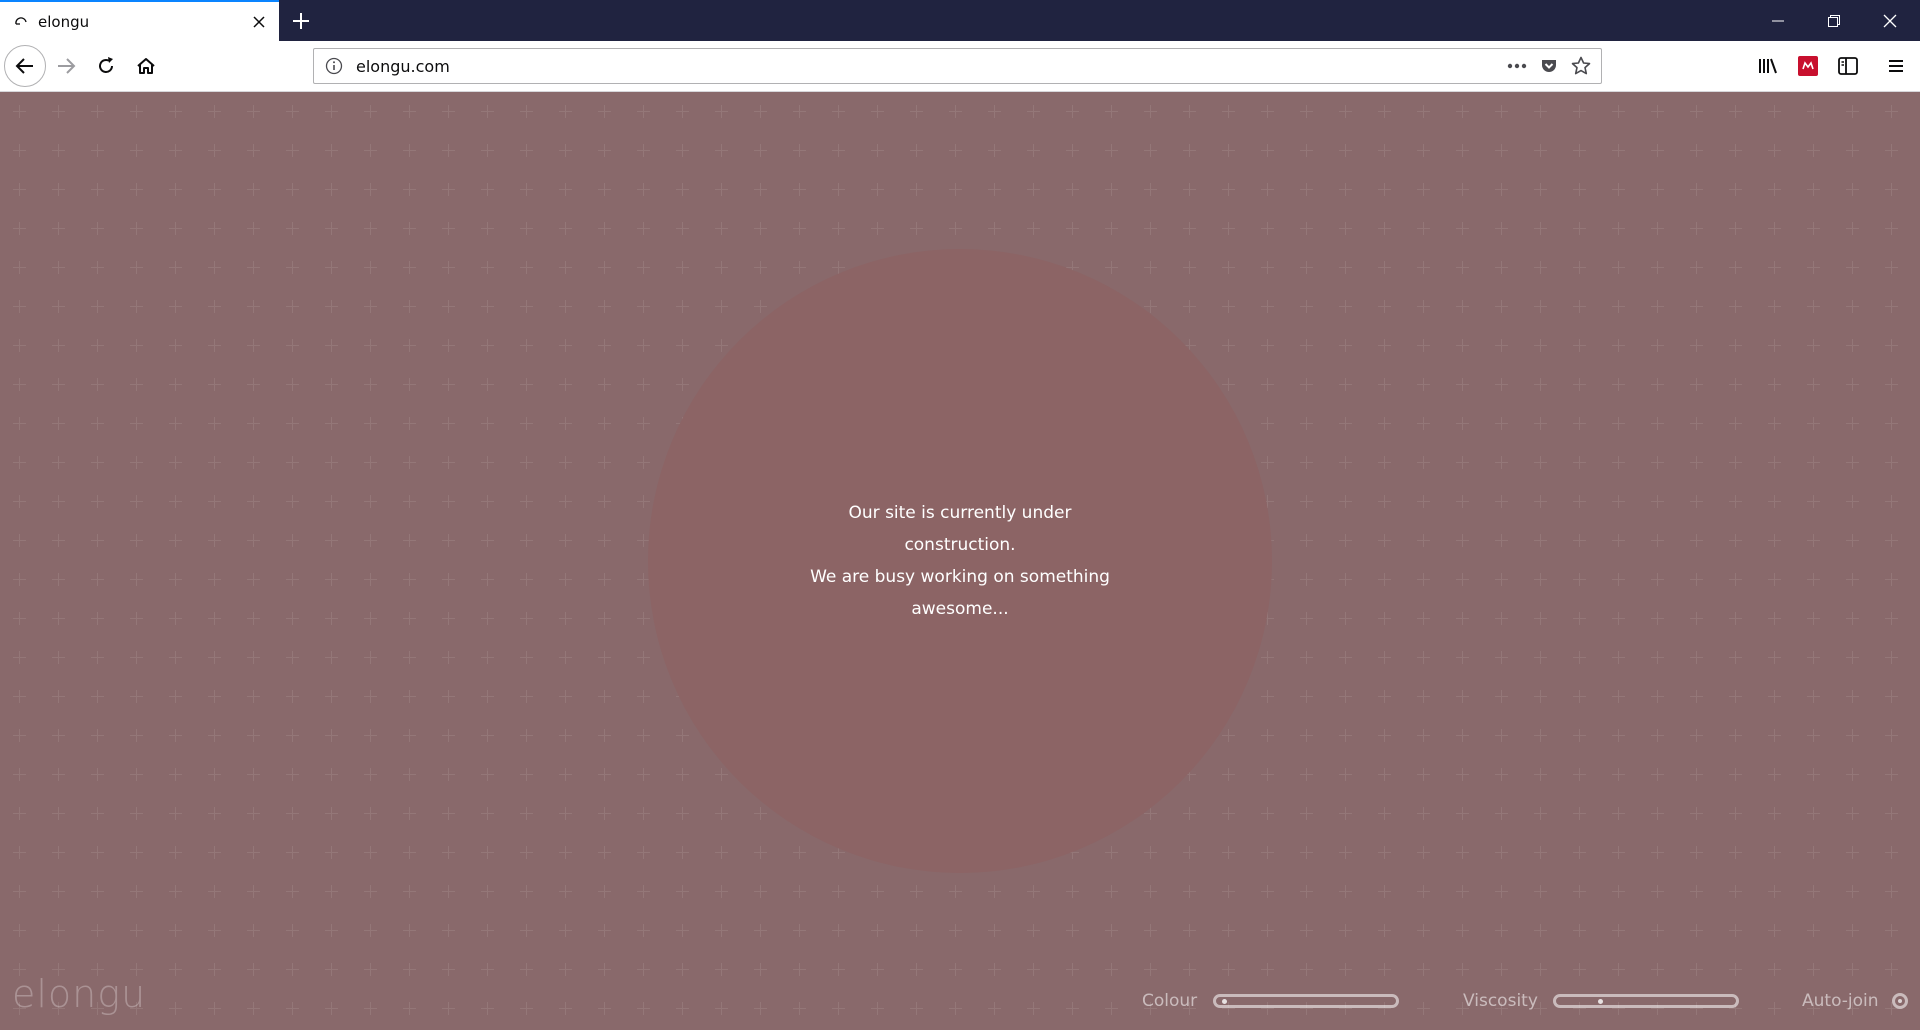  I want to click on bookmark-star-icon, so click(1581, 66).